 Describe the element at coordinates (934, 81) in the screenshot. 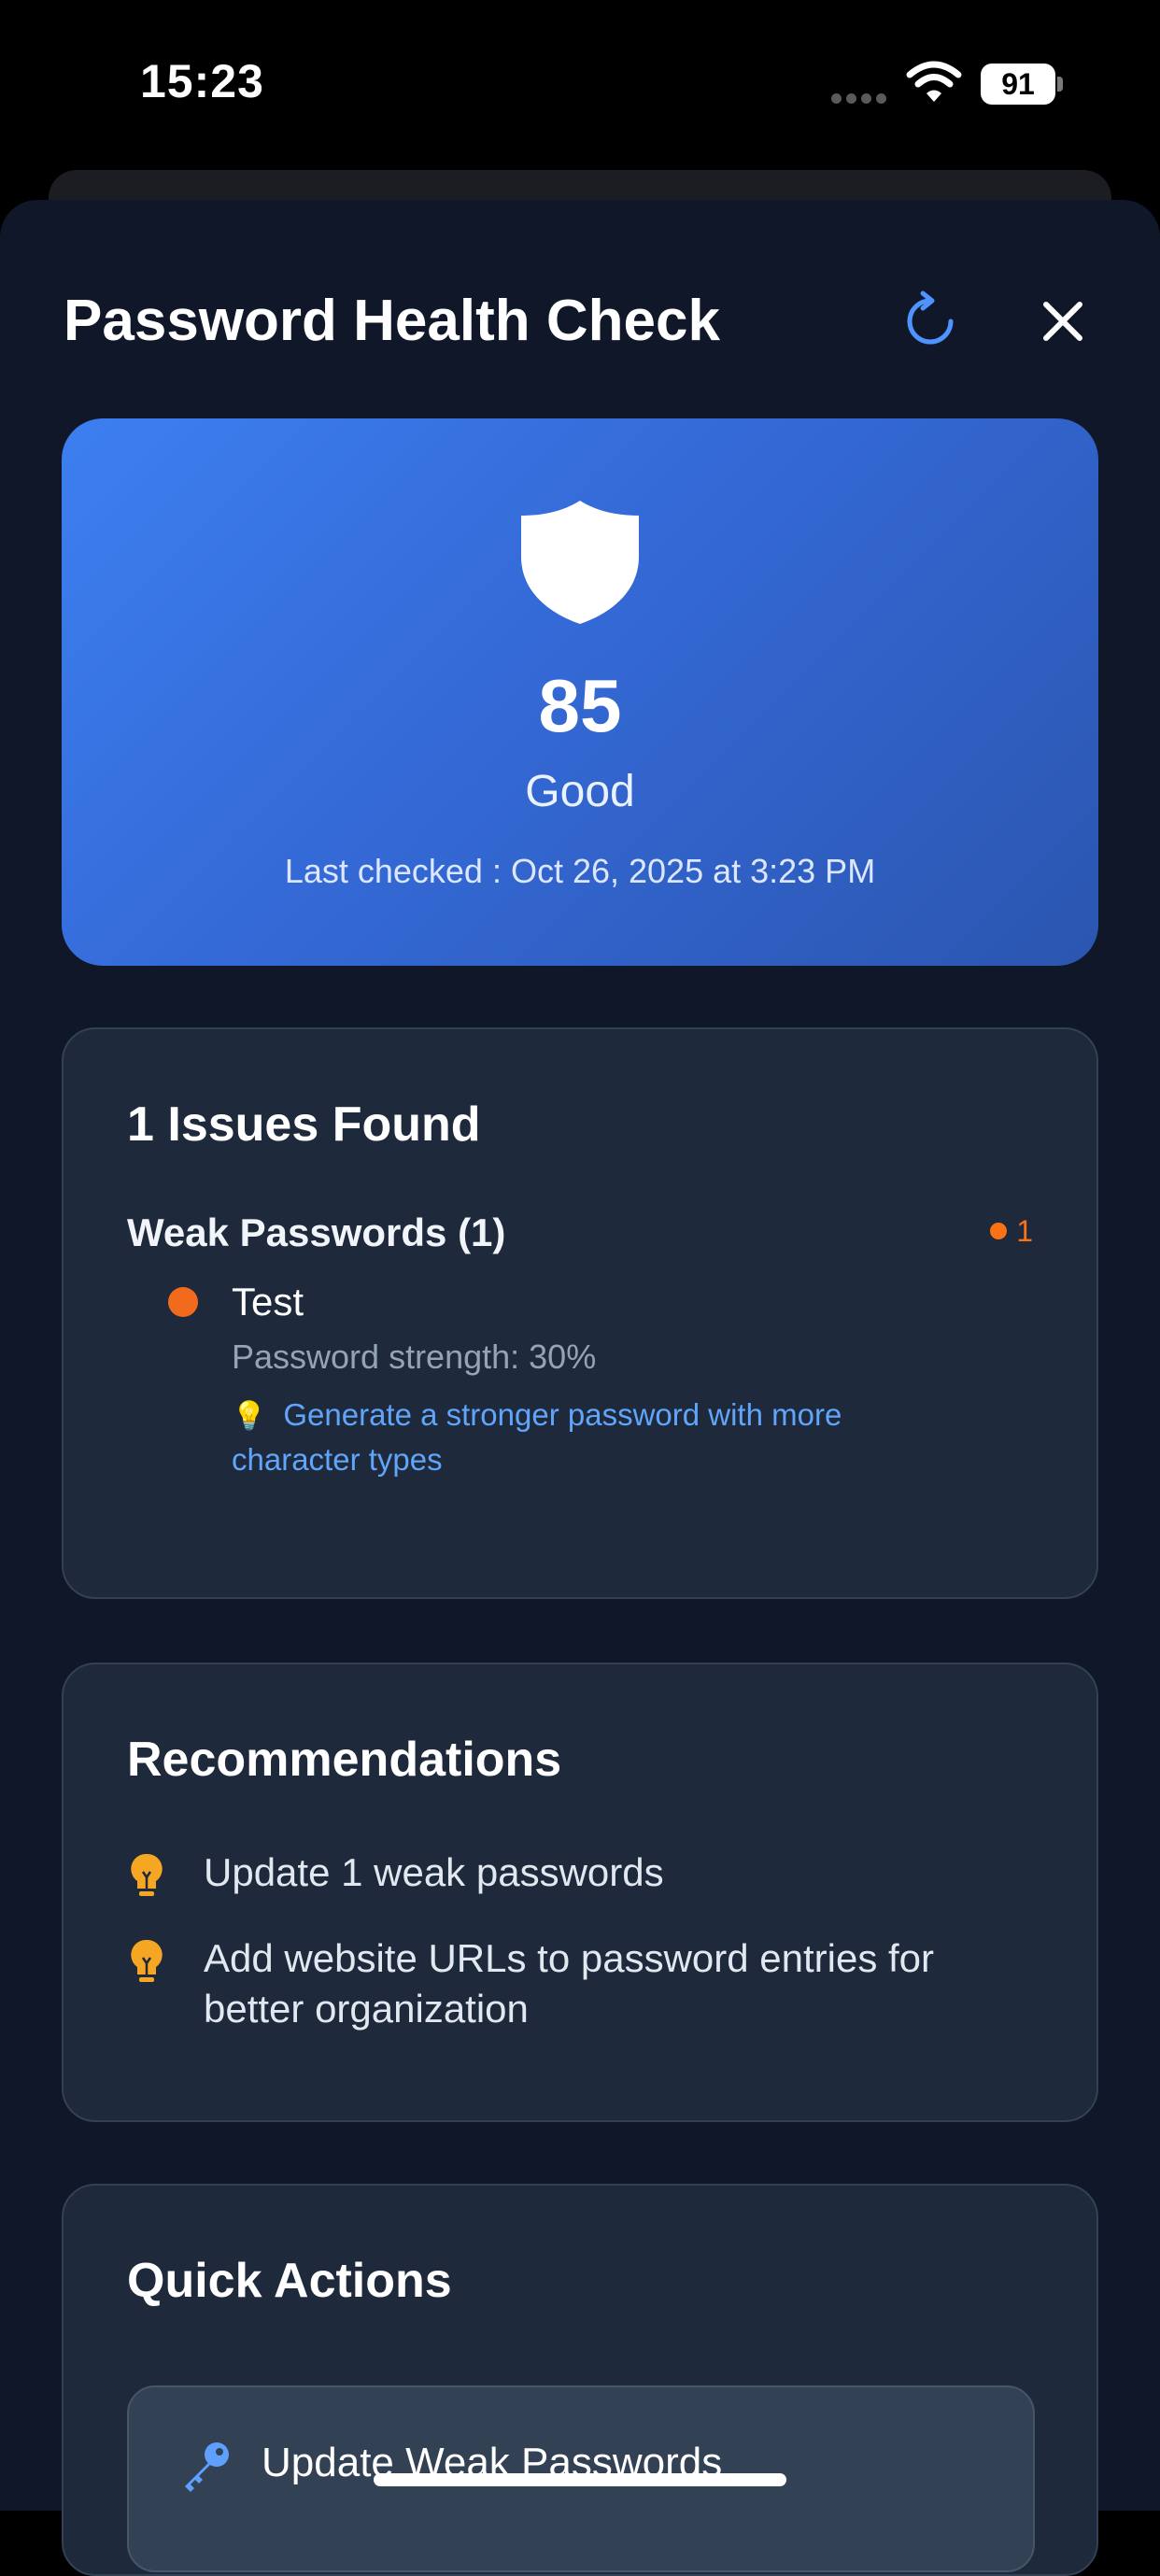

I see `wifi-icon` at that location.